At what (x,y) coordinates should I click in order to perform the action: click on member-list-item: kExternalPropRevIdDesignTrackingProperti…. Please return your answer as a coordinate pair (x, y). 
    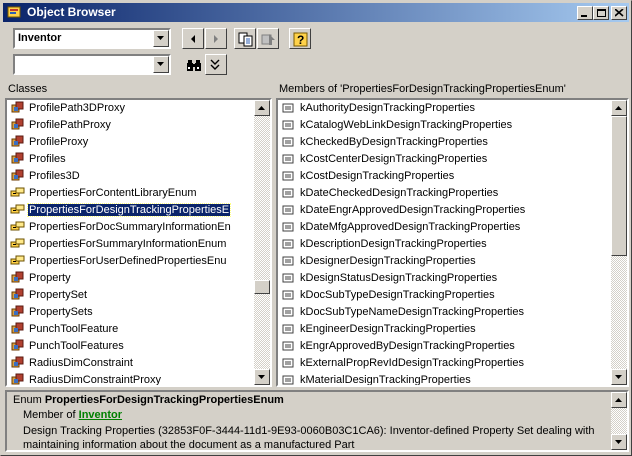
    Looking at the image, I should click on (444, 363).